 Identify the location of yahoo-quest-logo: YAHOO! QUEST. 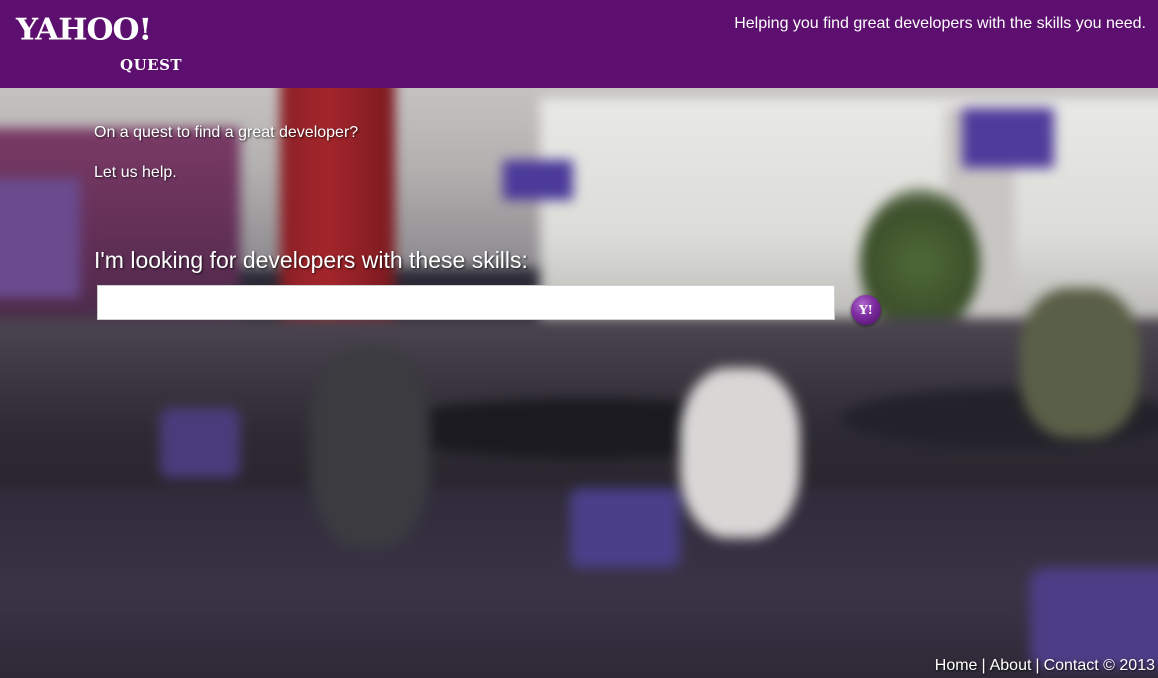
(106, 44).